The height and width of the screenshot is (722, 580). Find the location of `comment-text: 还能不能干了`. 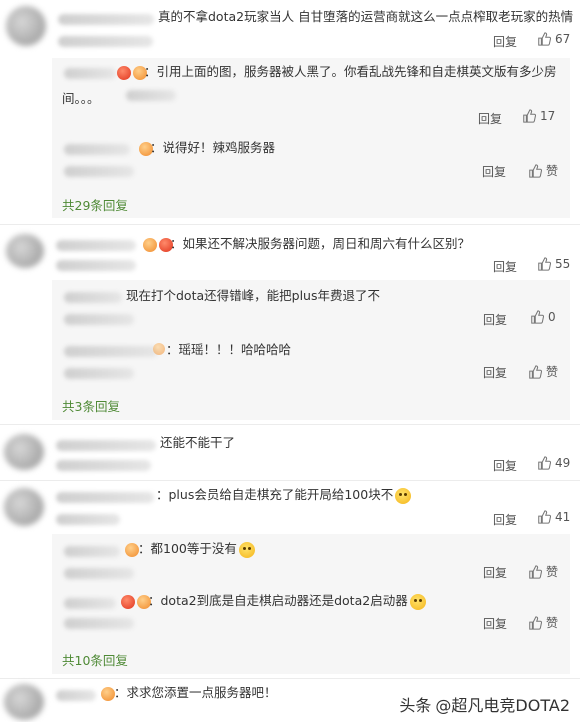

comment-text: 还能不能干了 is located at coordinates (198, 442).